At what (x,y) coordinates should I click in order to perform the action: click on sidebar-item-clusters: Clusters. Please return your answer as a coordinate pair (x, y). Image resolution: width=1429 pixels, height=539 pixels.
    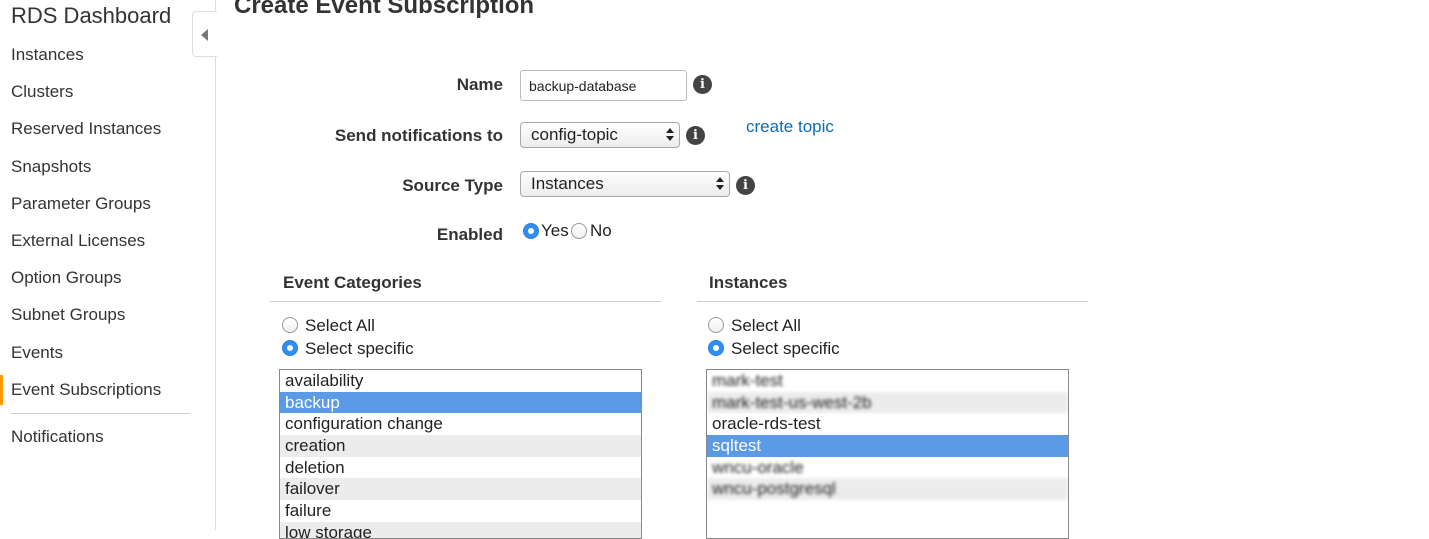
    Looking at the image, I should click on (107, 92).